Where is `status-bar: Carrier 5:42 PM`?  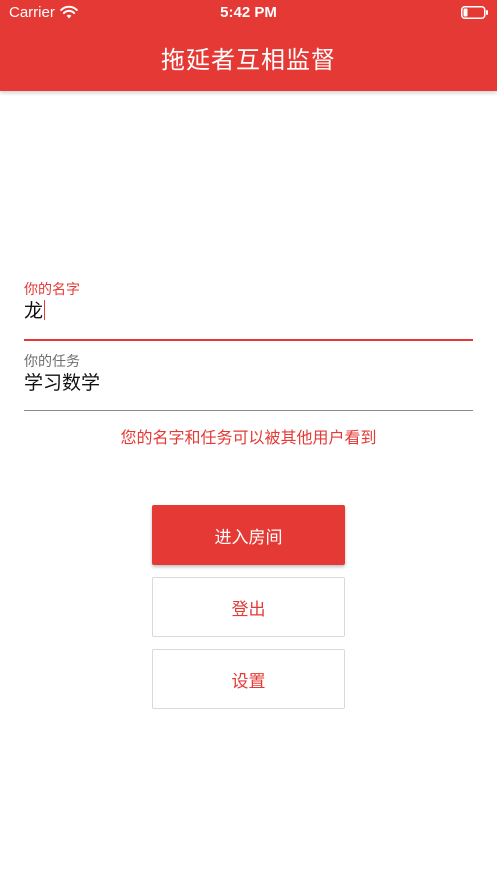 status-bar: Carrier 5:42 PM is located at coordinates (248, 13).